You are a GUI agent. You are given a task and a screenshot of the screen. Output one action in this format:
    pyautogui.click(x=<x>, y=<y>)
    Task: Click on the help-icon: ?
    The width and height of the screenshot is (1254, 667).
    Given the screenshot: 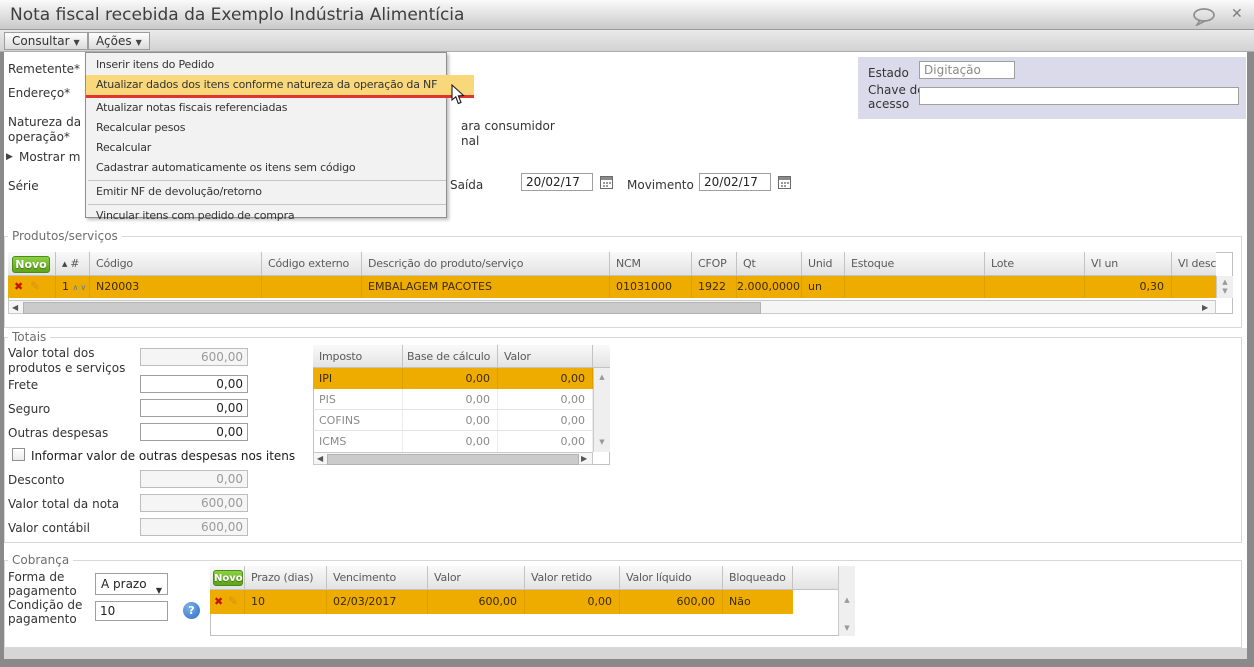 What is the action you would take?
    pyautogui.click(x=191, y=610)
    